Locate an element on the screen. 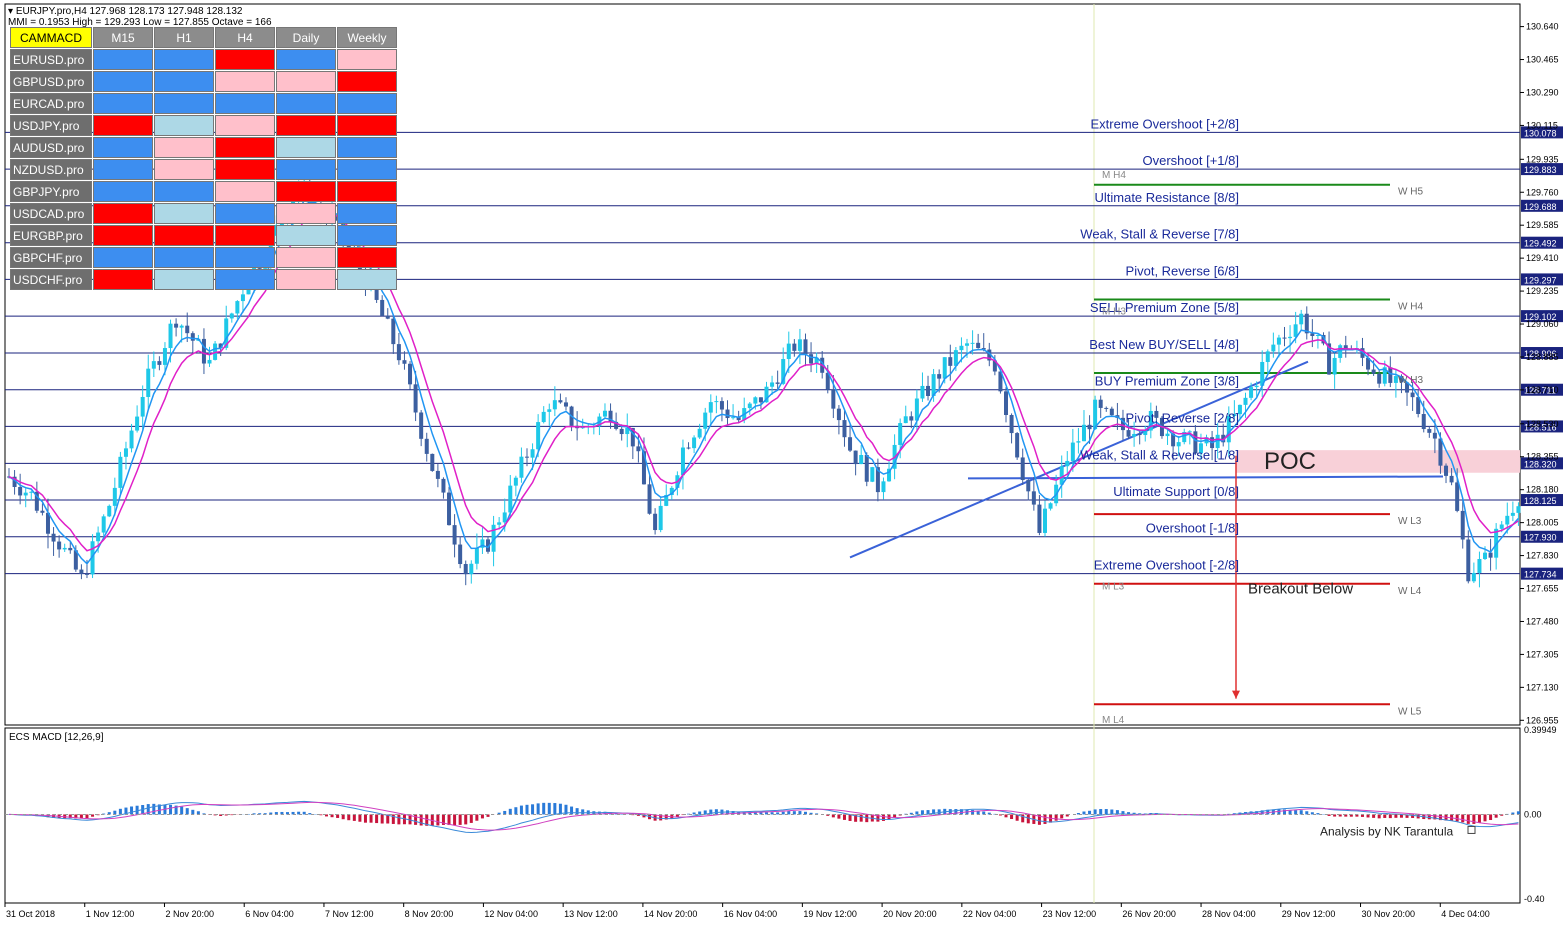  price-tag: 129.492 is located at coordinates (1540, 244).